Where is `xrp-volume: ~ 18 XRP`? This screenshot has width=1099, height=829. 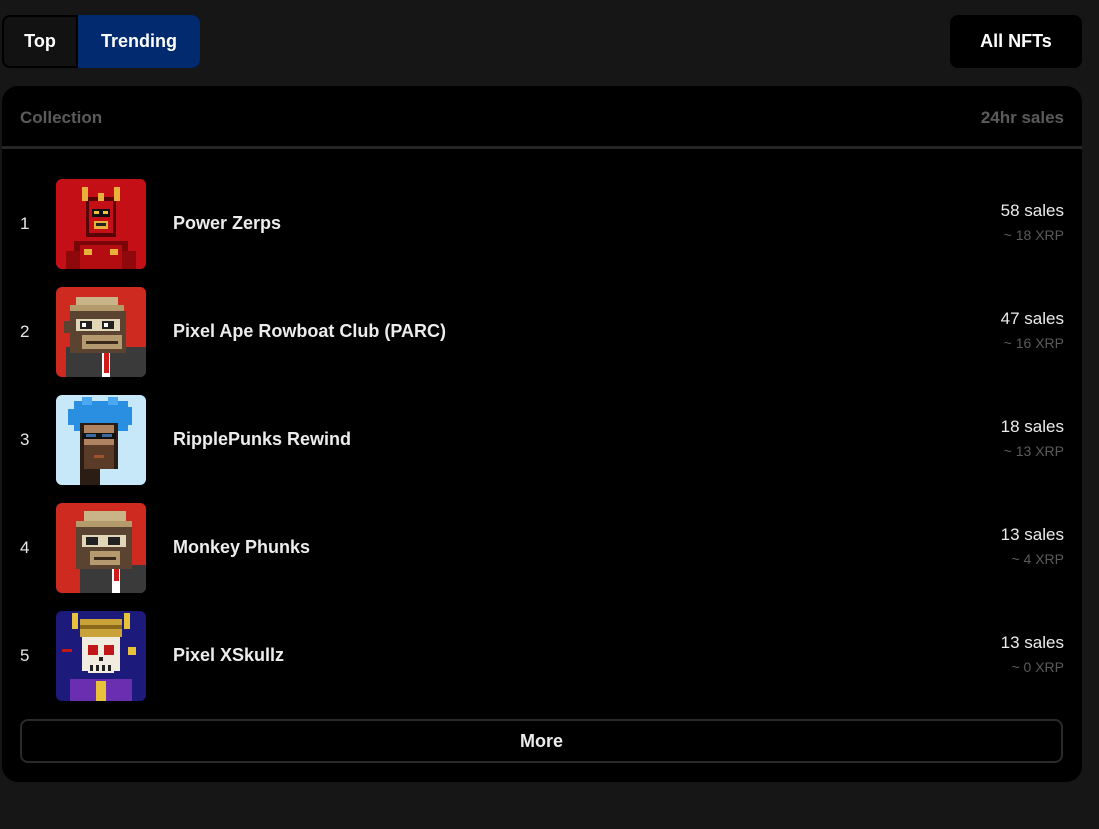
xrp-volume: ~ 18 XRP is located at coordinates (1033, 235).